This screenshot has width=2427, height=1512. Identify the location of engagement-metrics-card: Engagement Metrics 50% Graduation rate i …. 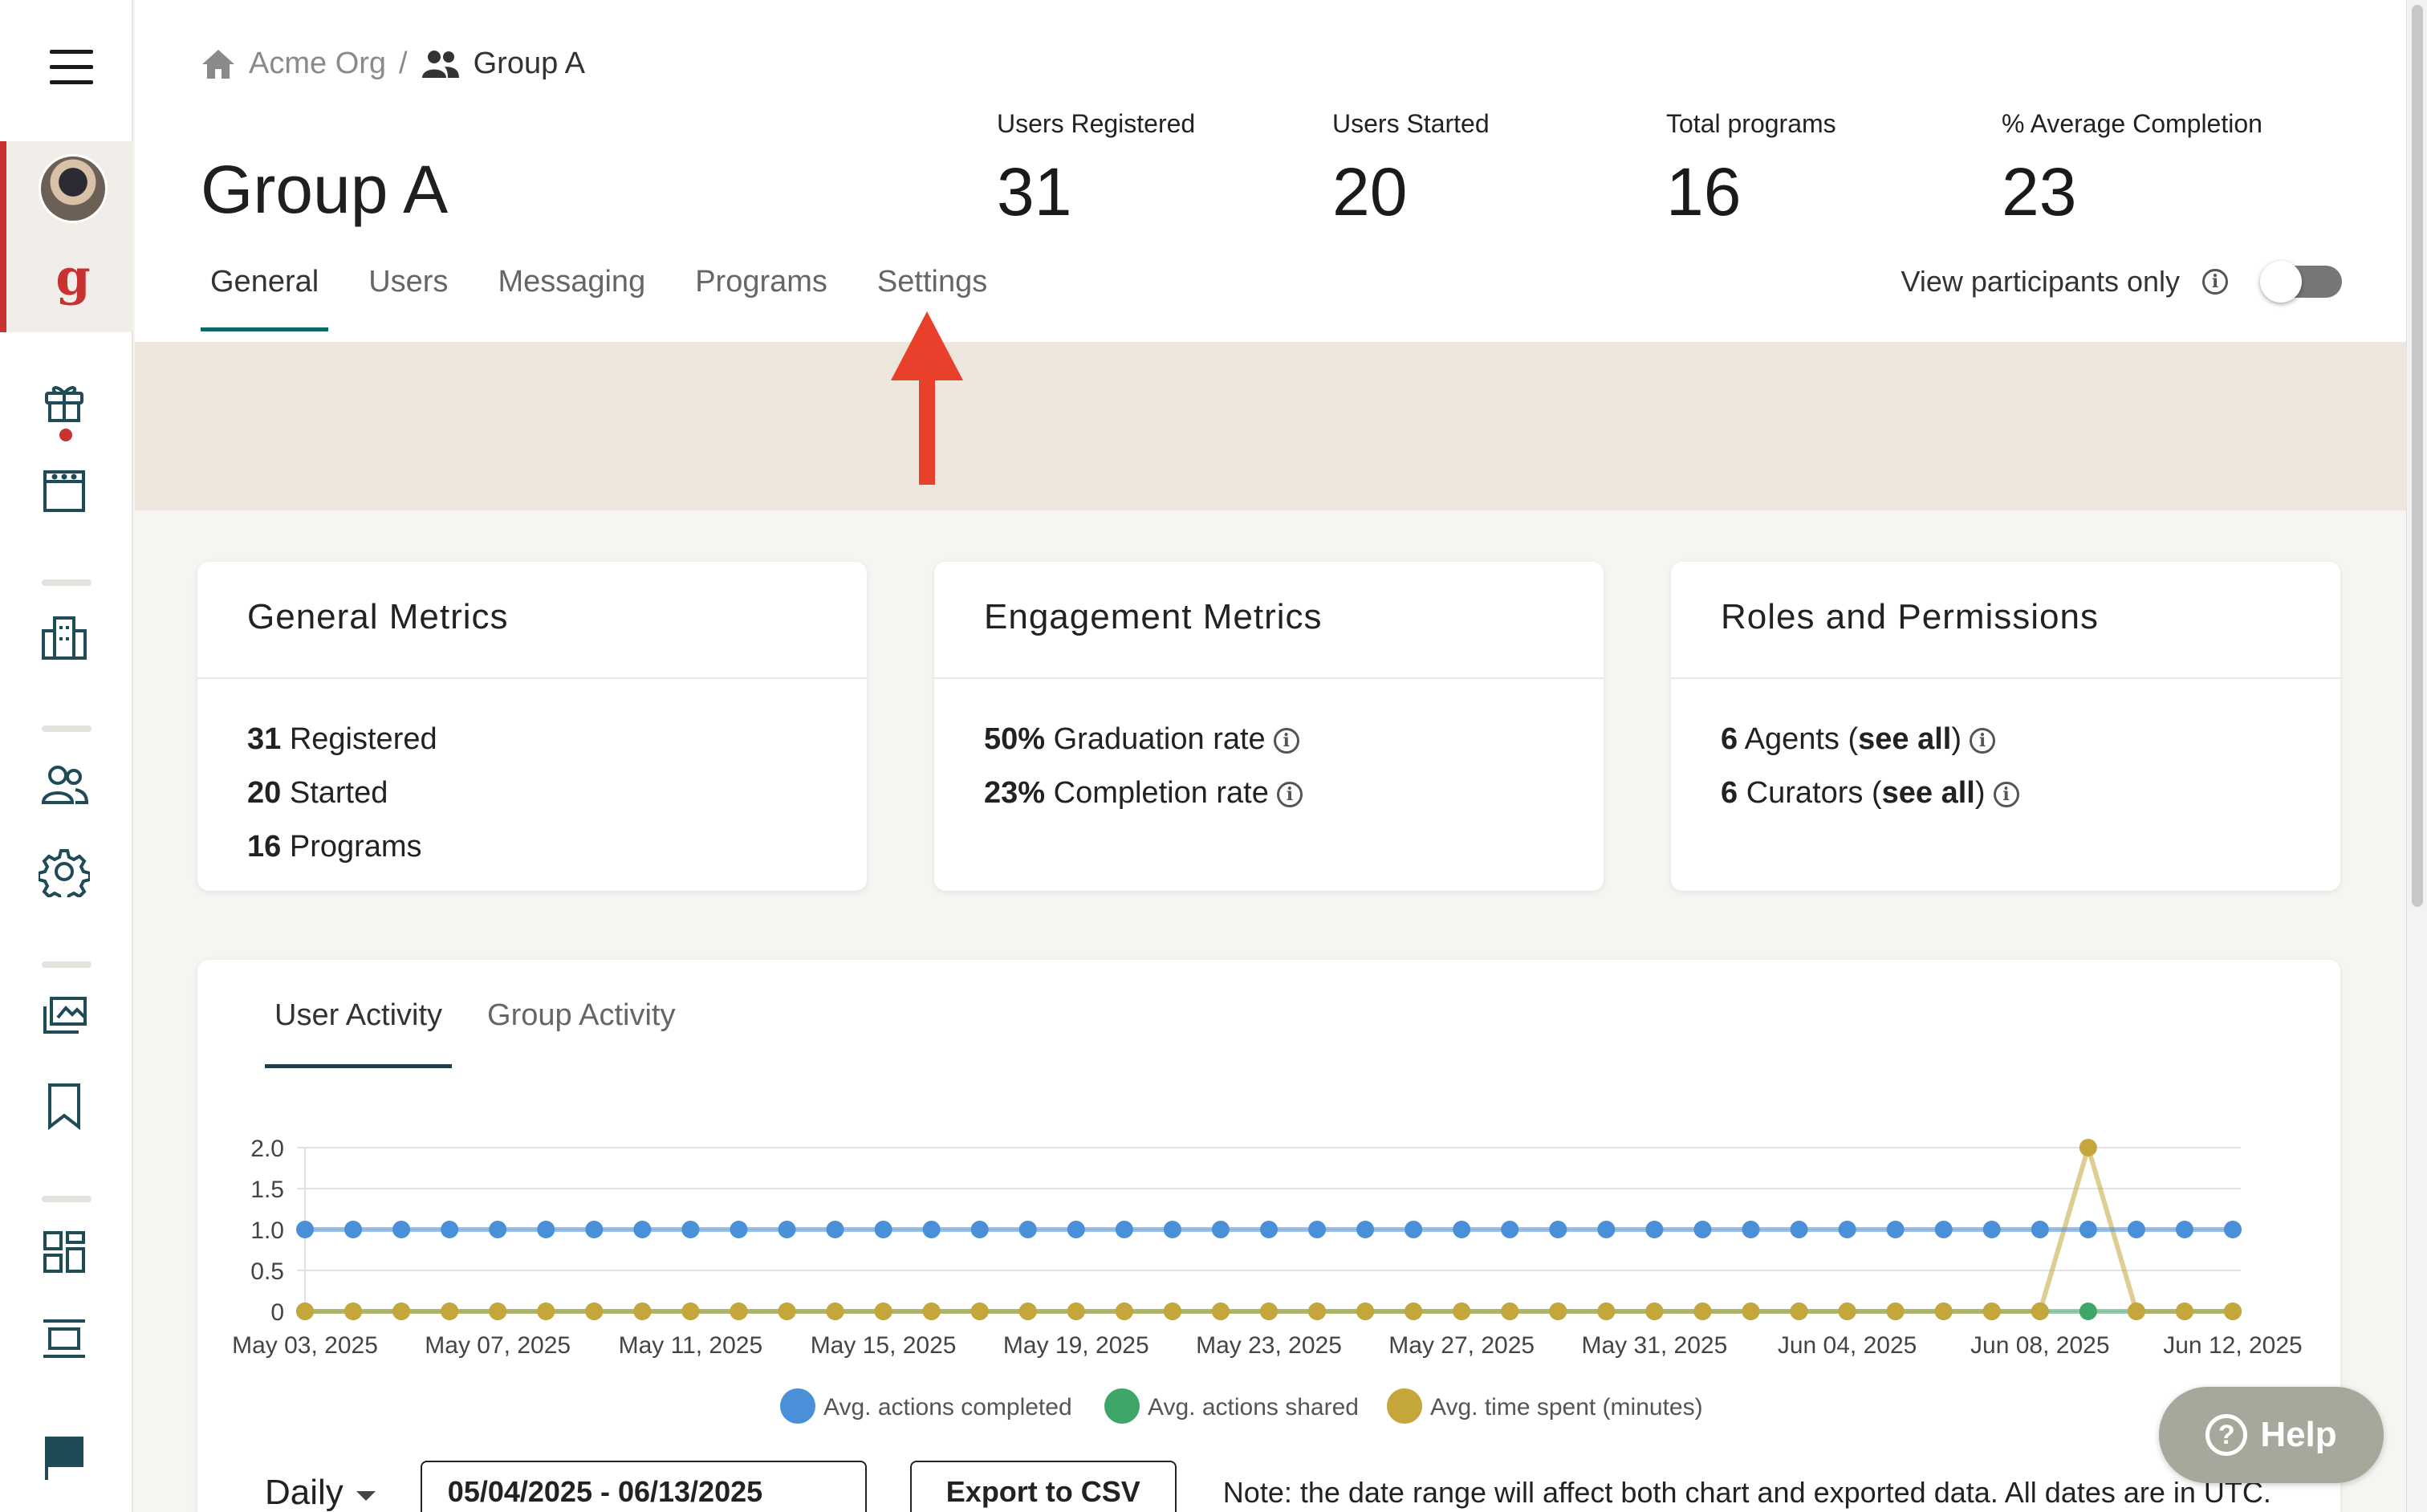
(1269, 726).